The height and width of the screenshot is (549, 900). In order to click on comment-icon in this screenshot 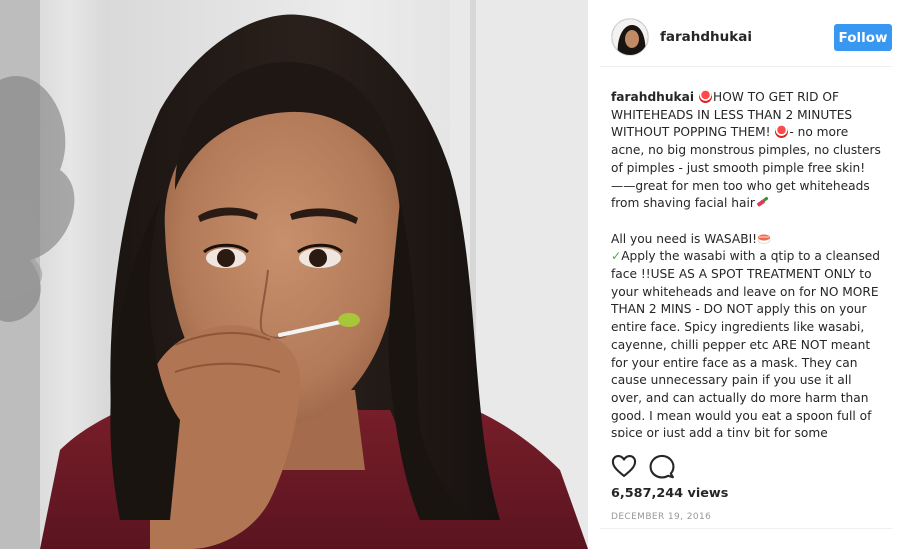, I will do `click(662, 466)`.